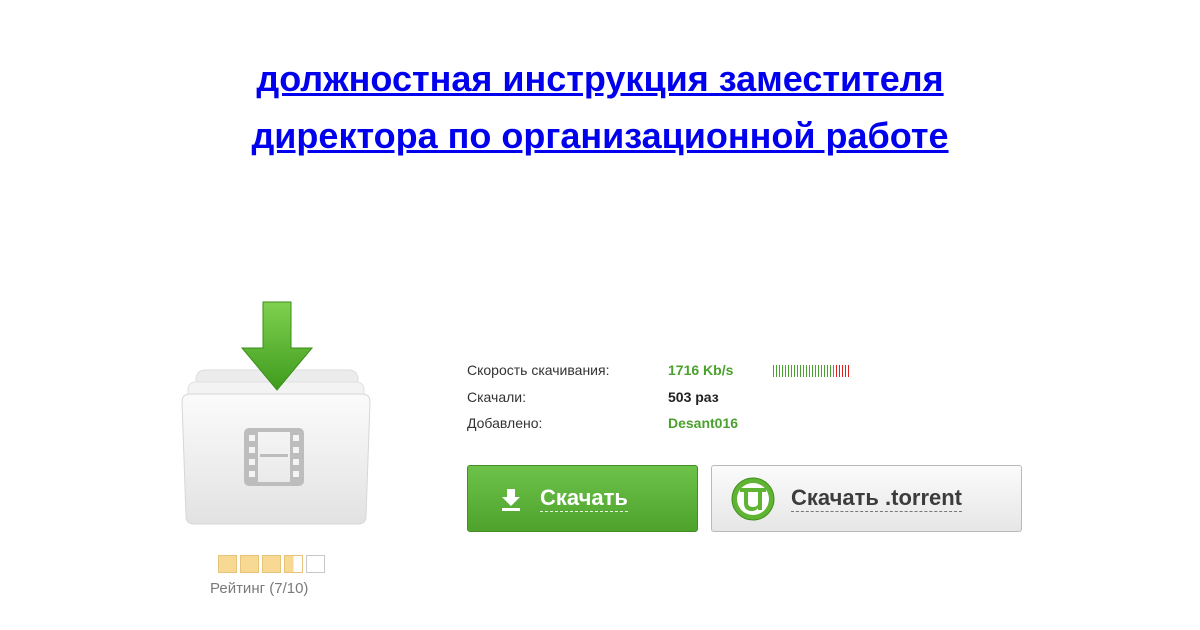  What do you see at coordinates (505, 423) in the screenshot?
I see `added-label: Добавлено:` at bounding box center [505, 423].